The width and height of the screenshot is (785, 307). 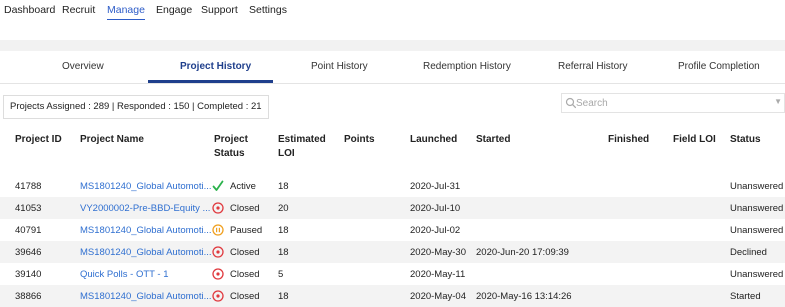 I want to click on tab-overview: Overview, so click(x=83, y=66).